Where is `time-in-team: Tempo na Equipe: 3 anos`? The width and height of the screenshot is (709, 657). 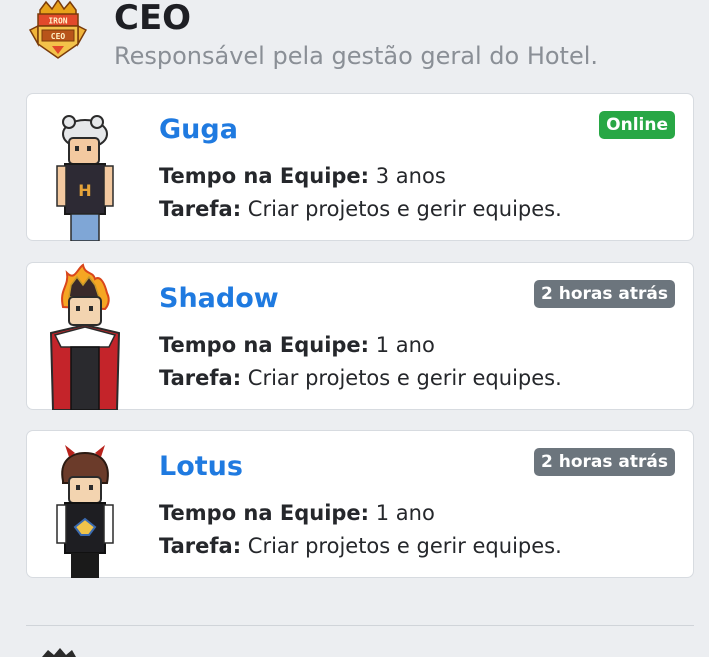 time-in-team: Tempo na Equipe: 3 anos is located at coordinates (302, 176).